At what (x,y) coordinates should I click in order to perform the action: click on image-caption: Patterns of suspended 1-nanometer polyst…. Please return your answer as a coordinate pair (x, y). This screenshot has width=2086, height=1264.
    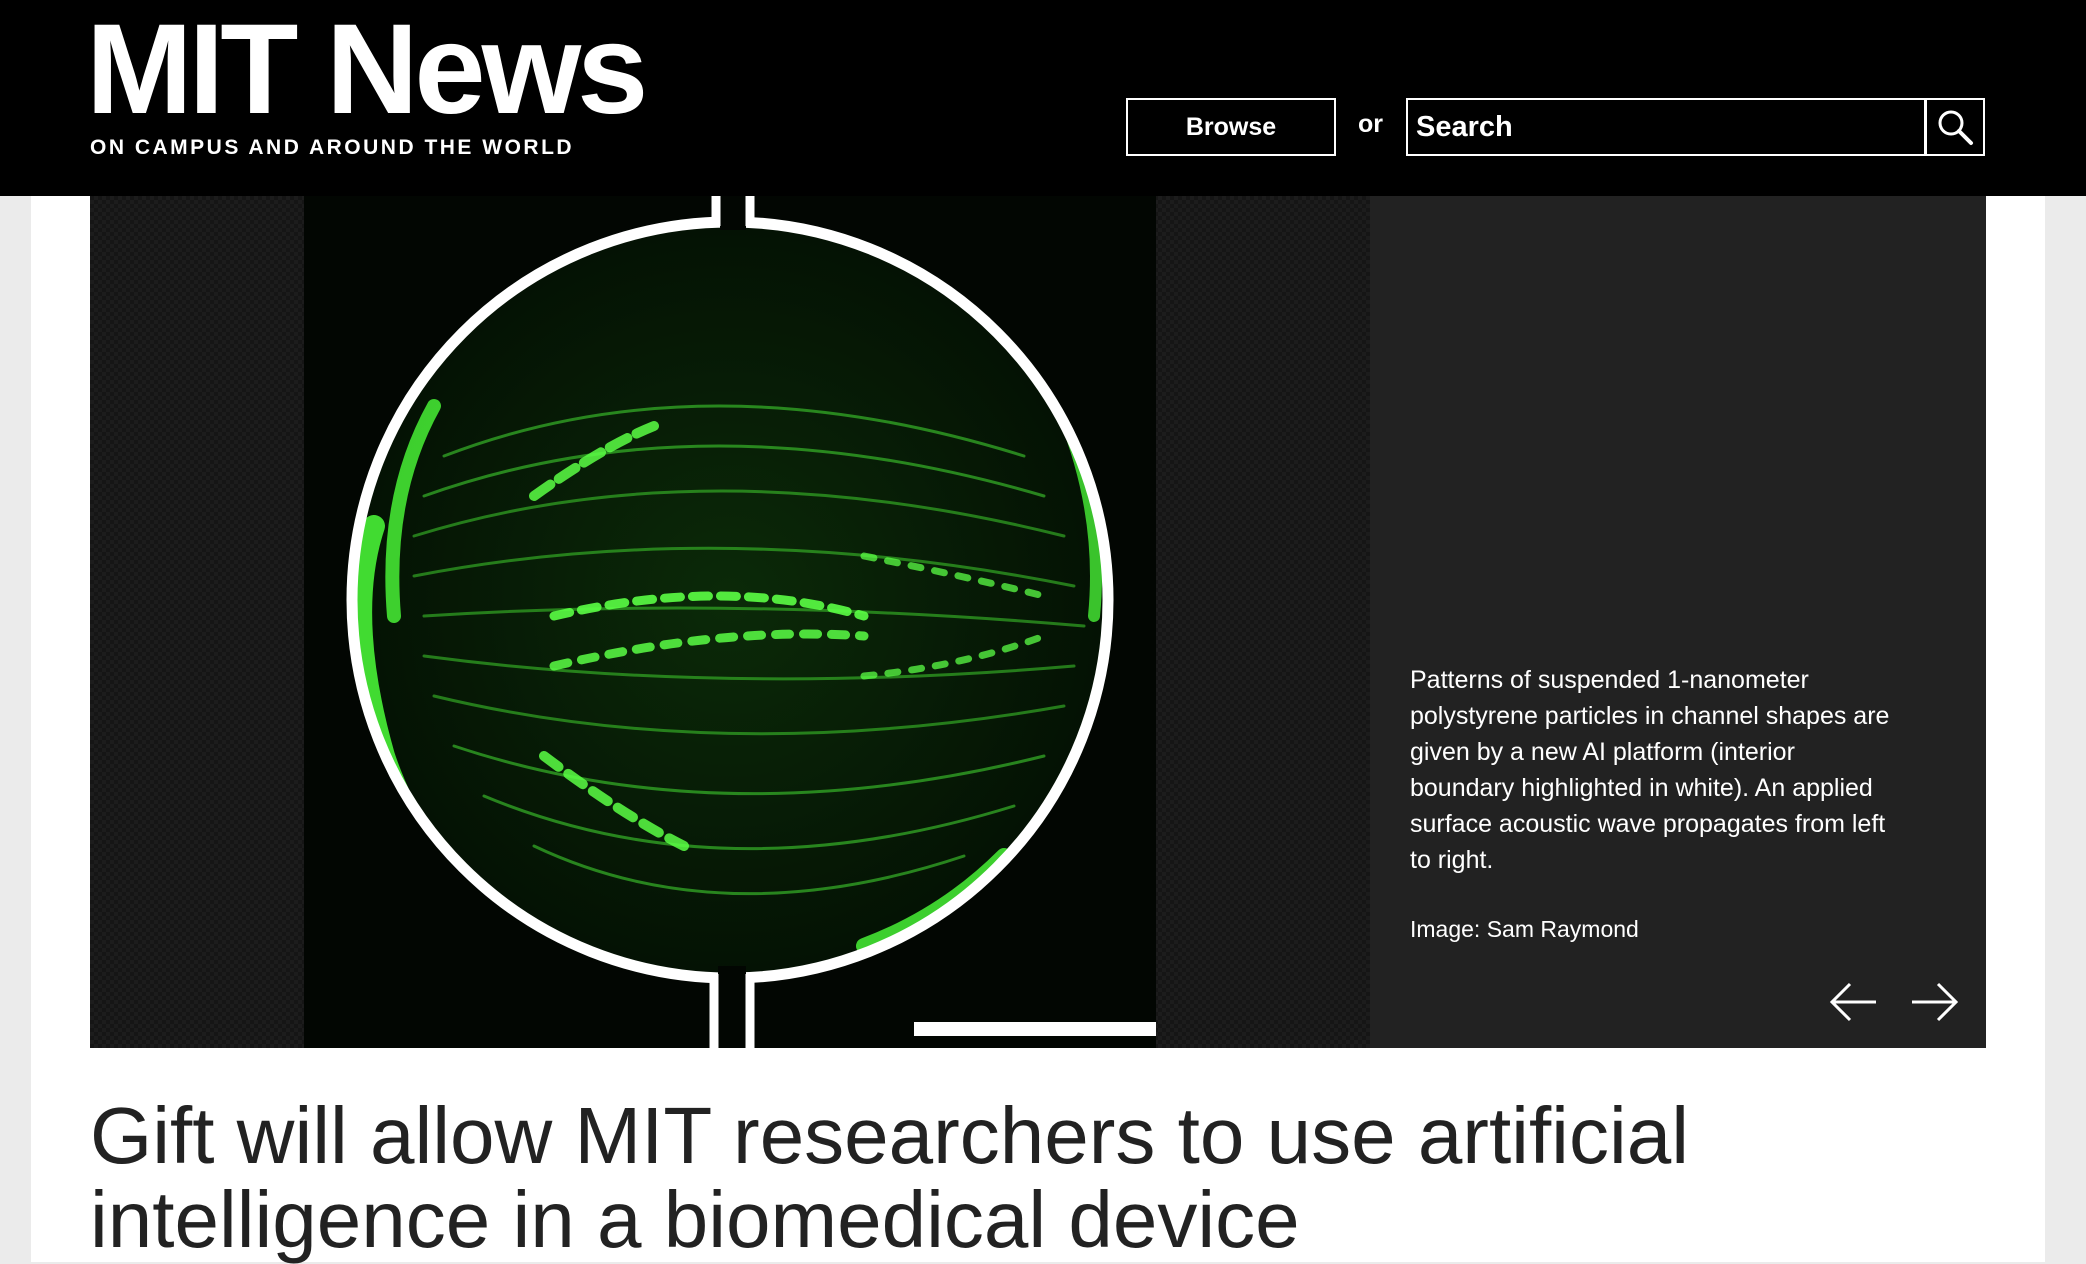
    Looking at the image, I should click on (1650, 770).